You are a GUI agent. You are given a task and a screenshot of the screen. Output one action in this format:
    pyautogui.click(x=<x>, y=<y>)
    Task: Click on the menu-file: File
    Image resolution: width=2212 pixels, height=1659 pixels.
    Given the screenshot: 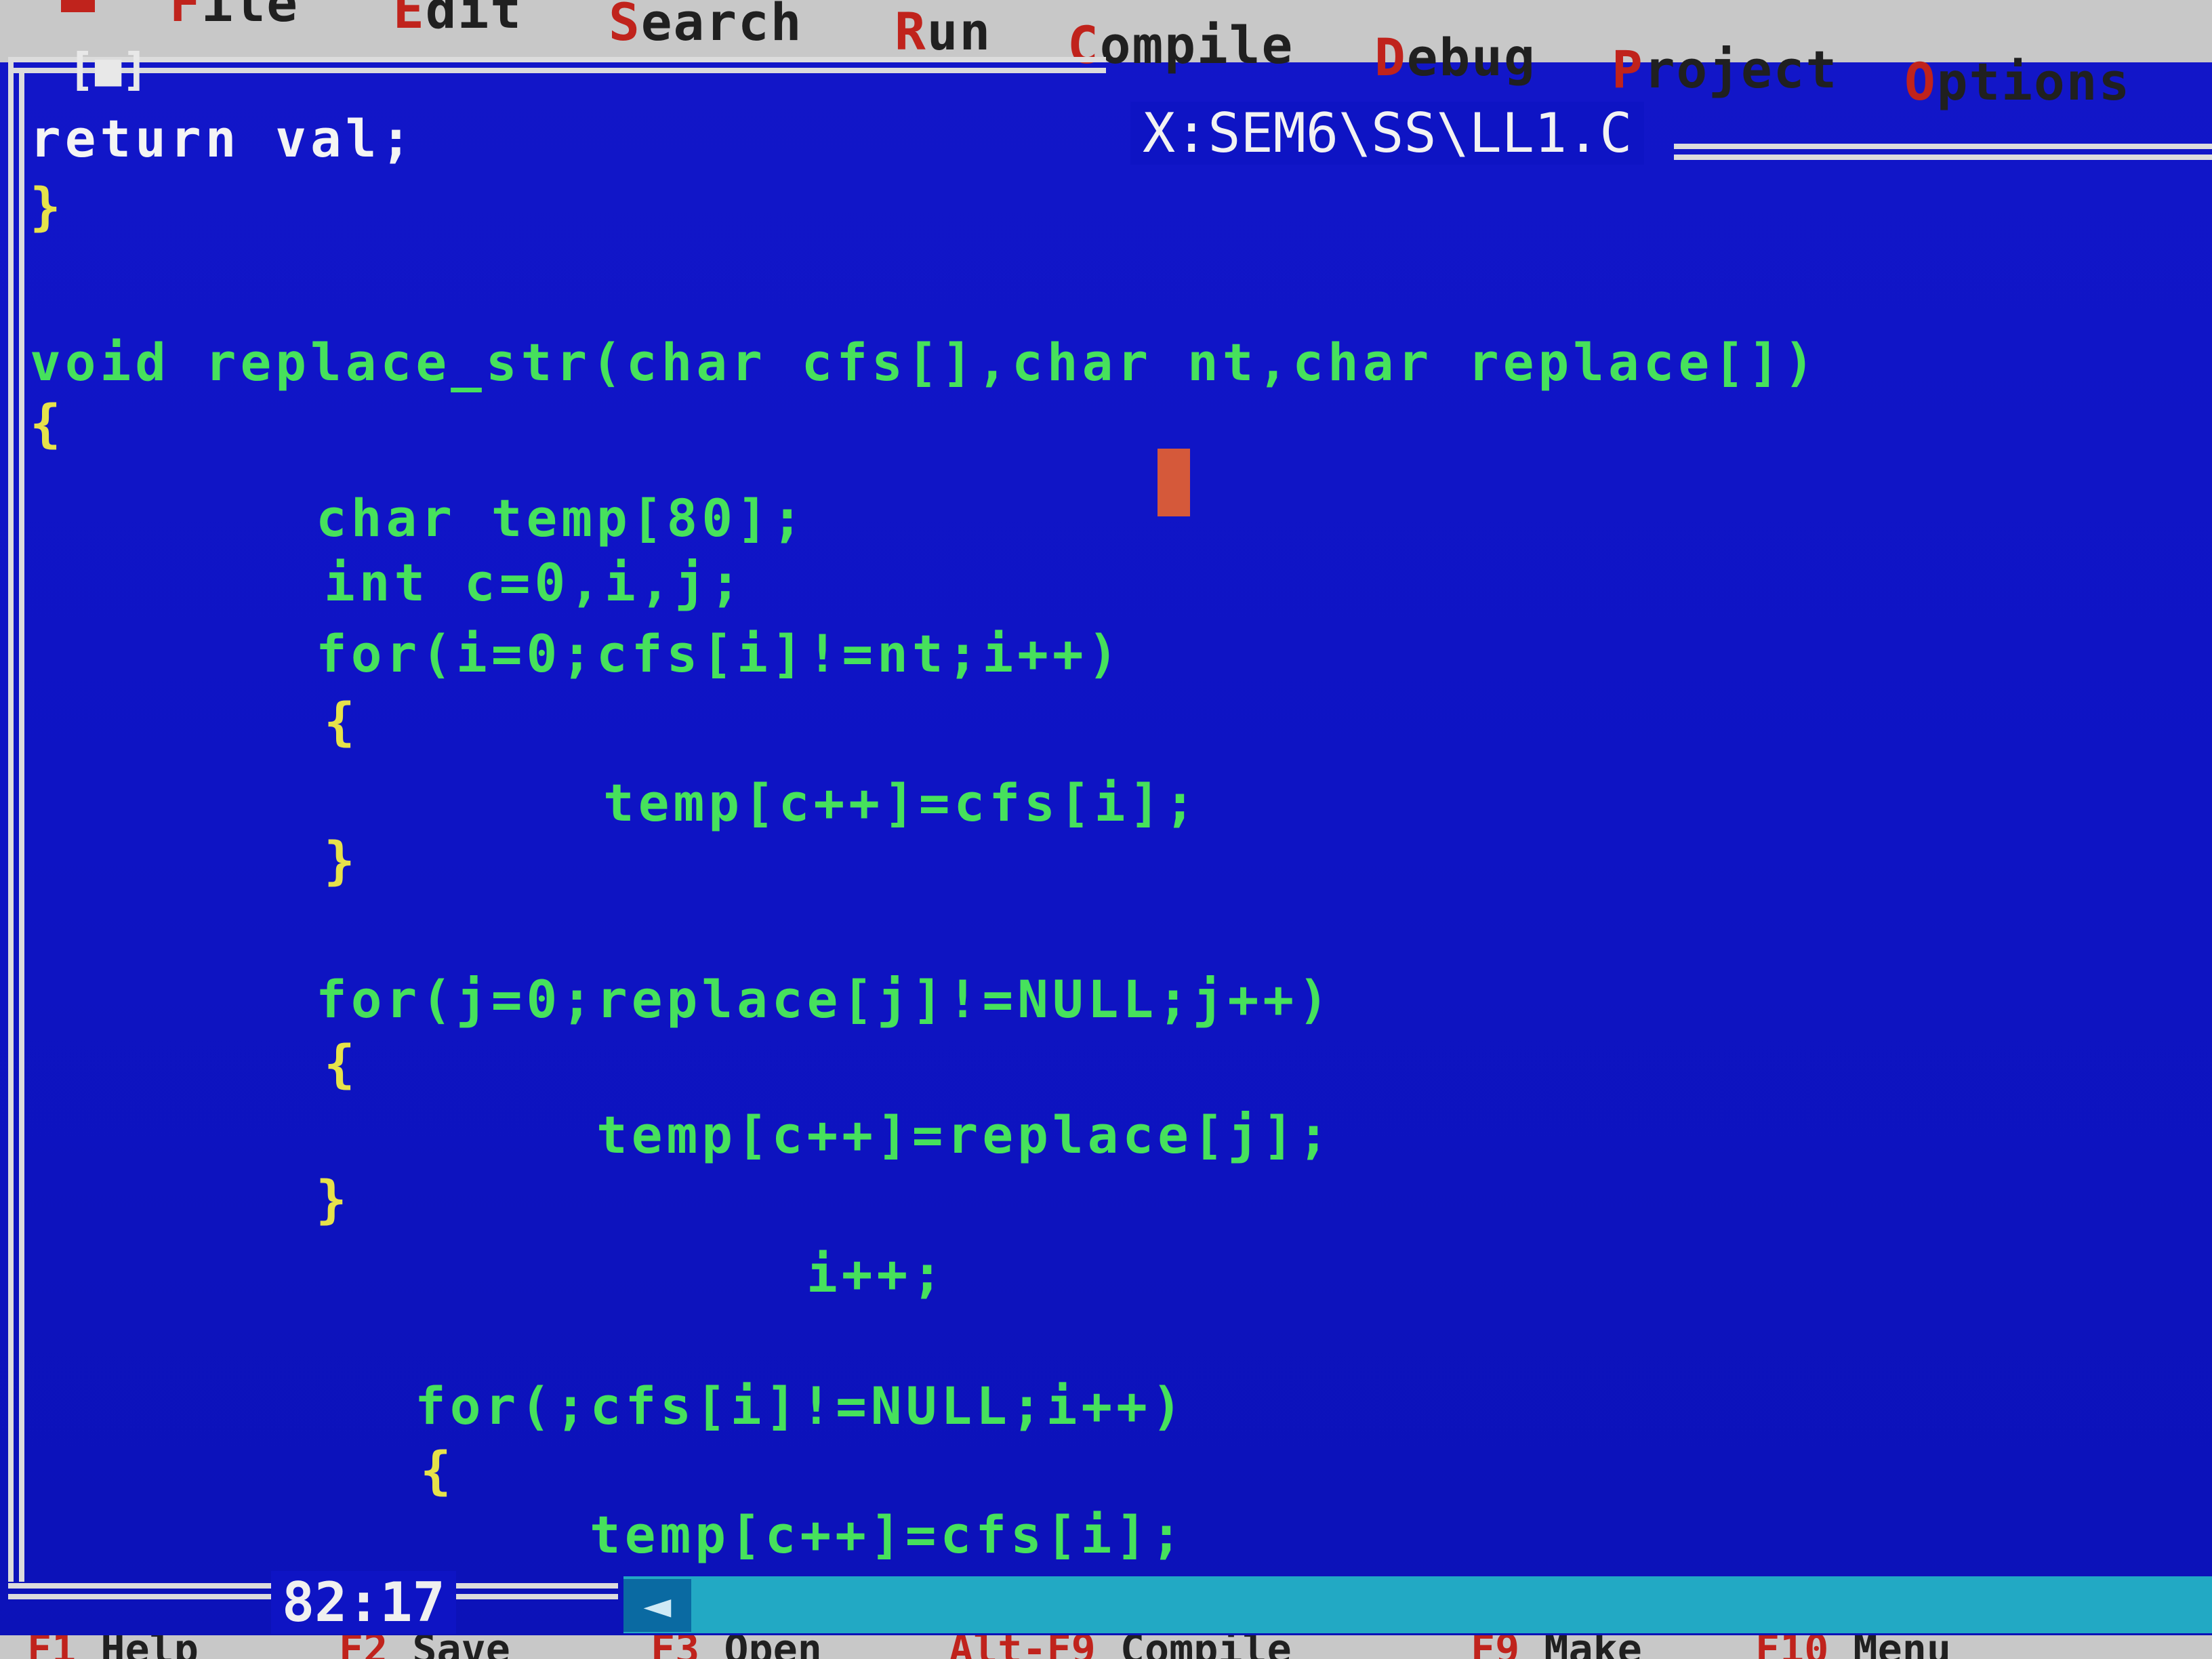 What is the action you would take?
    pyautogui.click(x=234, y=16)
    